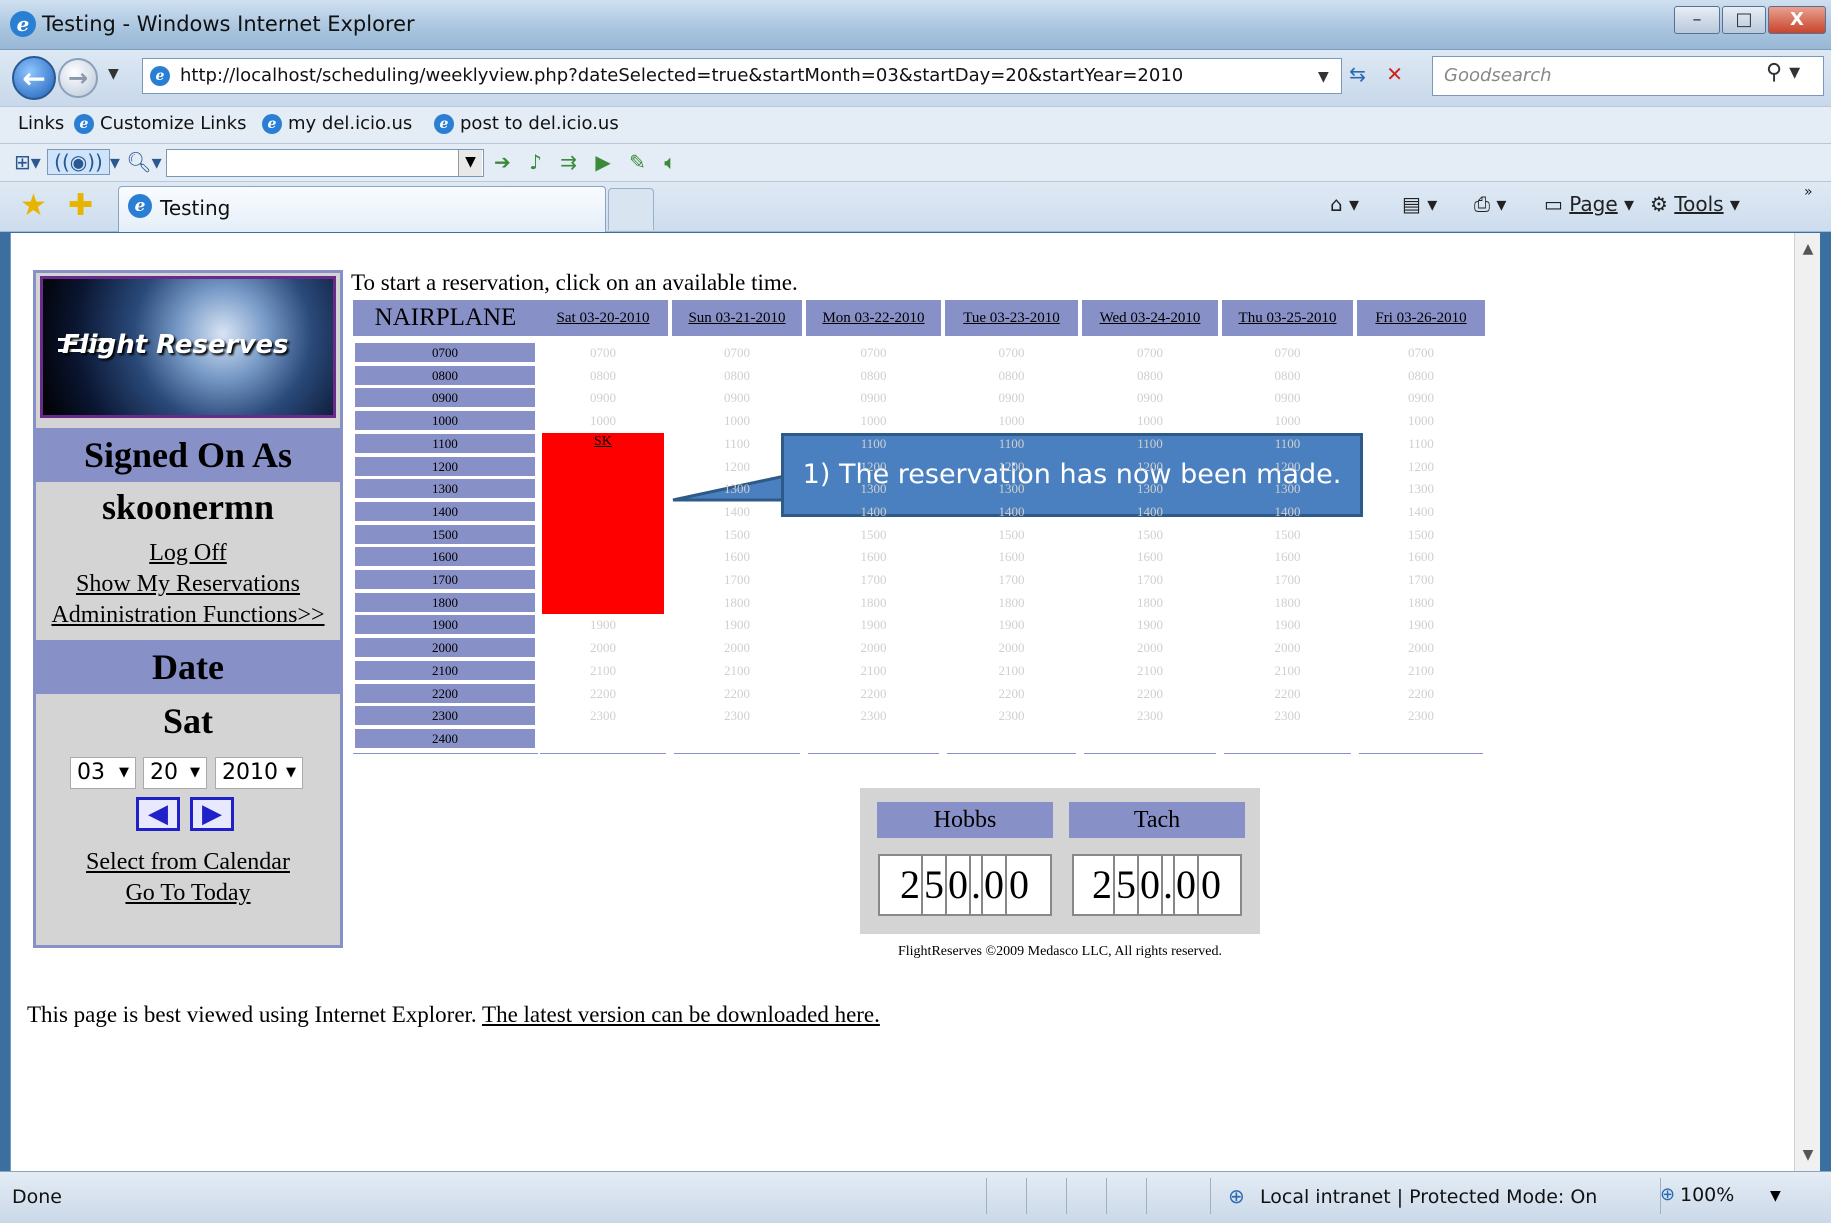 Image resolution: width=1831 pixels, height=1223 pixels. What do you see at coordinates (1707, 1195) in the screenshot?
I see `zoom-level: 100%` at bounding box center [1707, 1195].